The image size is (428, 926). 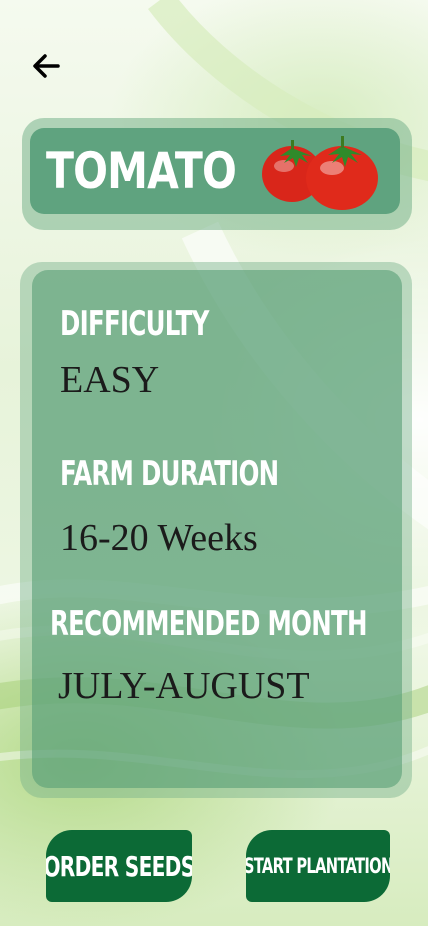 What do you see at coordinates (208, 624) in the screenshot?
I see `recommended-month-label: RECOMMENDED MONTH` at bounding box center [208, 624].